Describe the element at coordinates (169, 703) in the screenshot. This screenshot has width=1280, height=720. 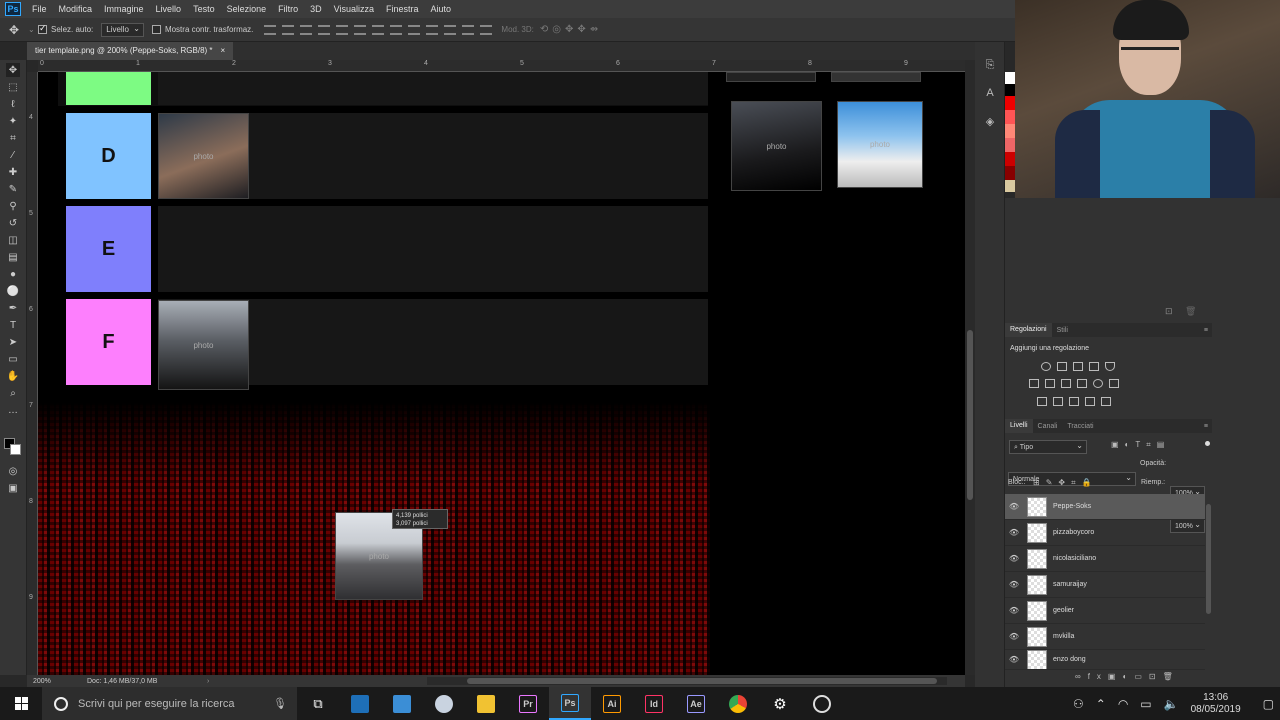
I see `taskbar-search-box: Scrivi qui per eseguire la ricerca 🎙` at that location.